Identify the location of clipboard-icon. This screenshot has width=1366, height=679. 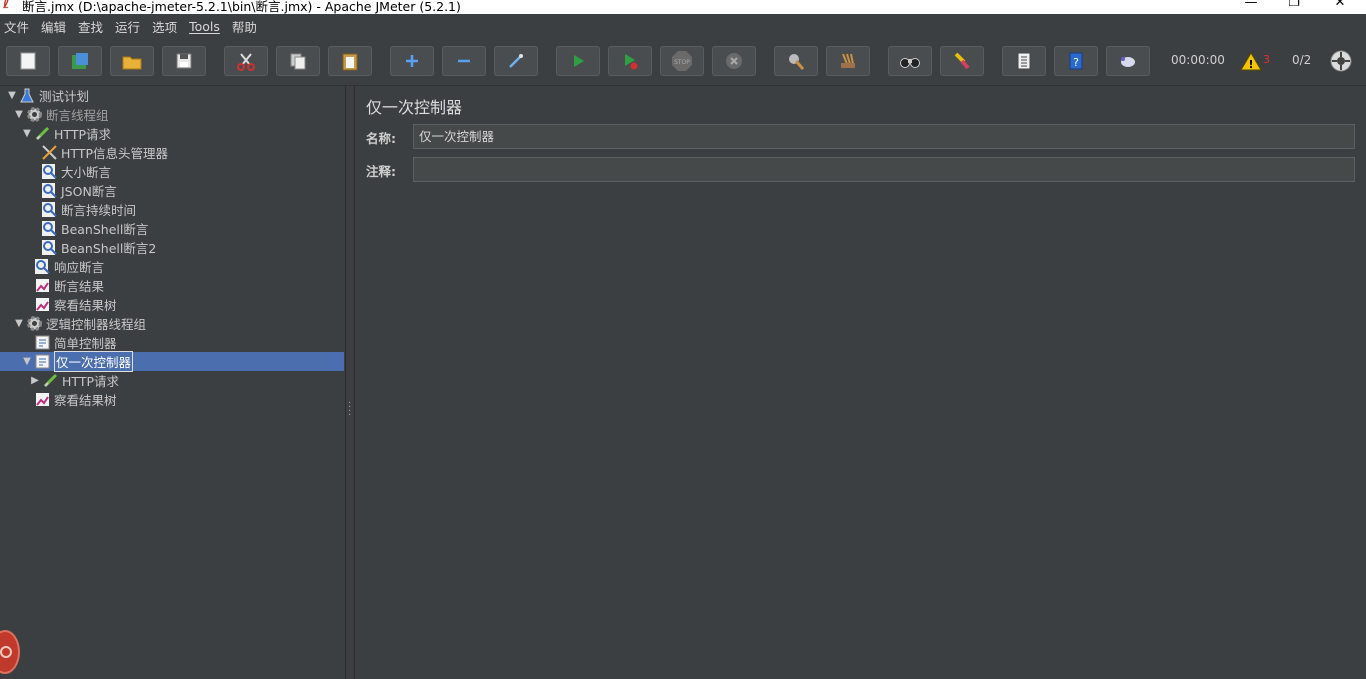
(350, 62).